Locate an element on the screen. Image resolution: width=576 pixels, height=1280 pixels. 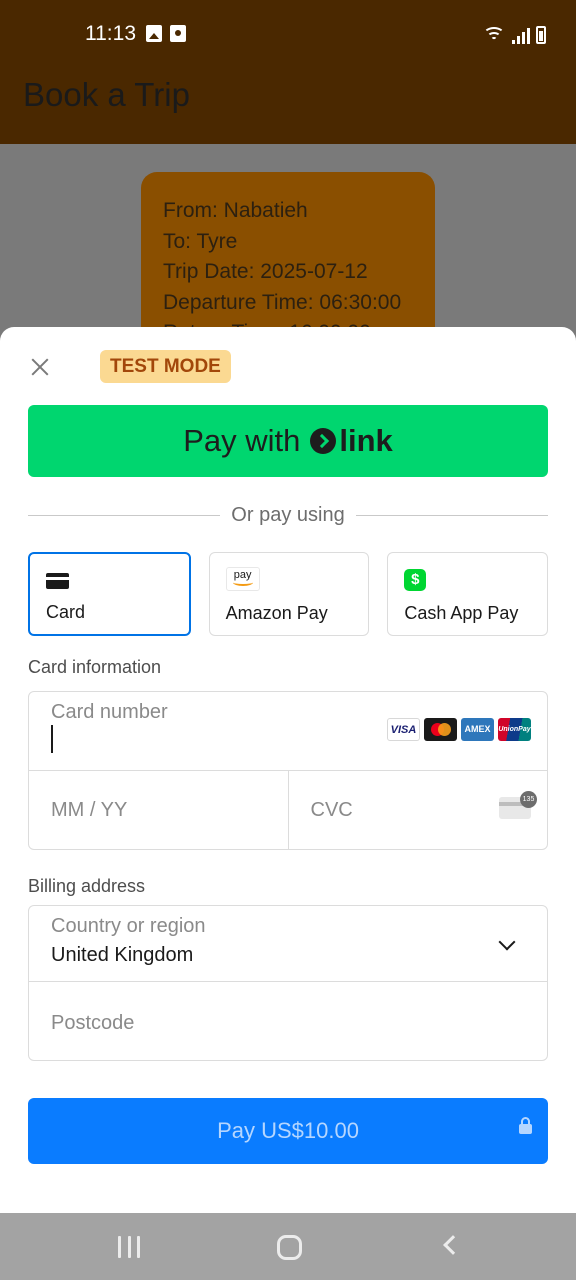
pay-with-link-button: Pay with link is located at coordinates (288, 441).